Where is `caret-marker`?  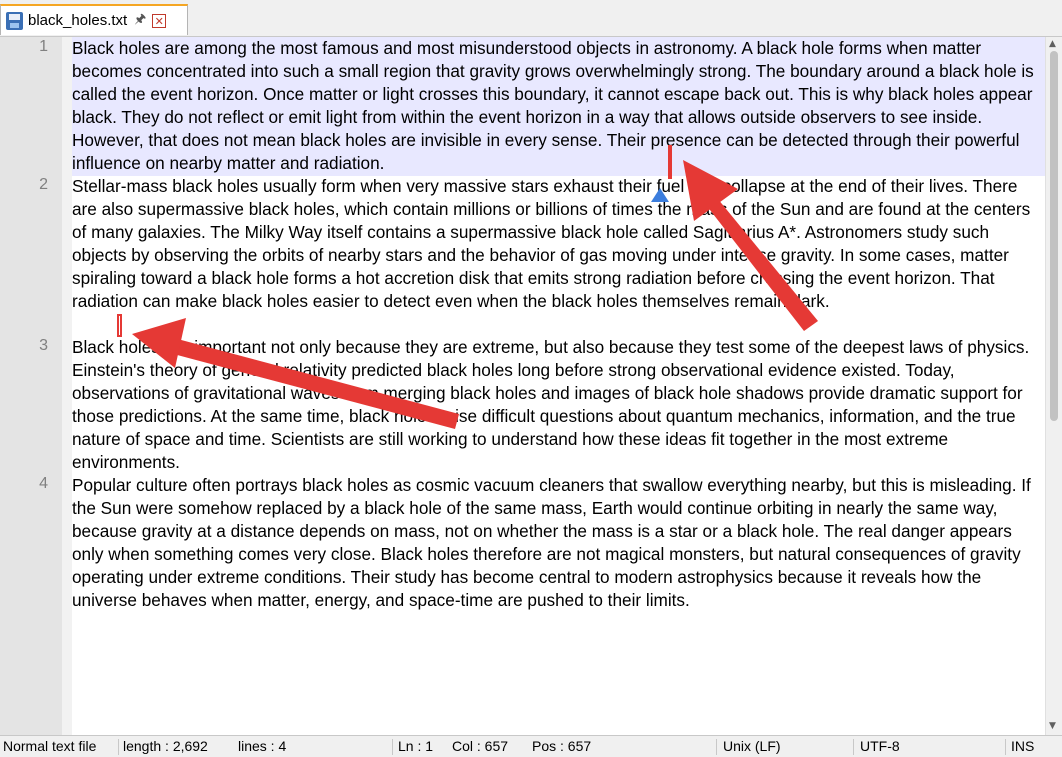
caret-marker is located at coordinates (119, 325).